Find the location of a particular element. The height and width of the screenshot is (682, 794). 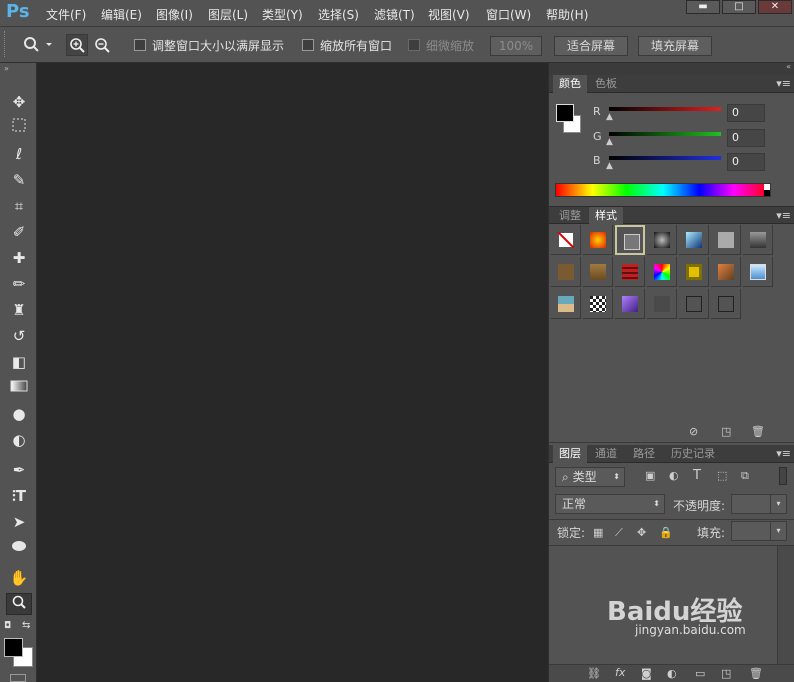

dodge-tool-icon: ◐ is located at coordinates (19, 440).